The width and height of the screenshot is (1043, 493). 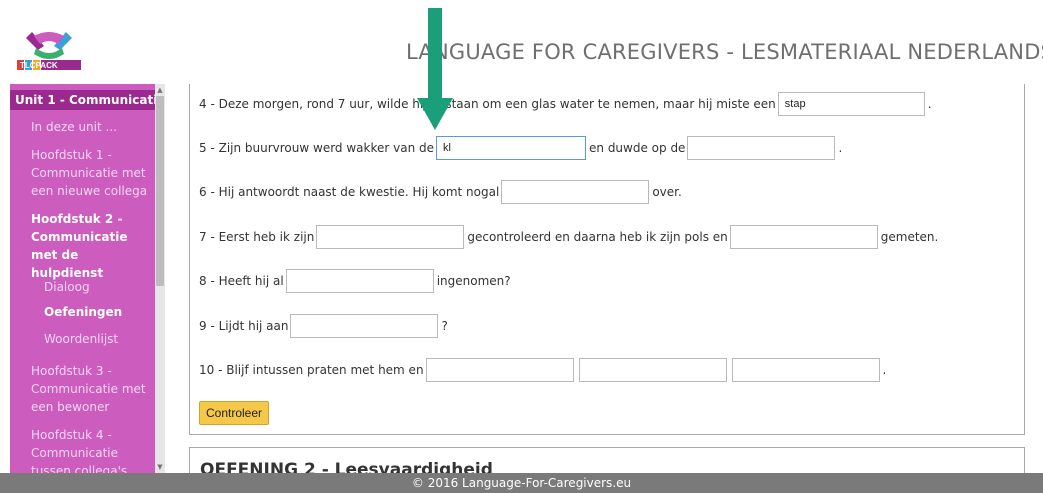 I want to click on question-10: 10 - Blijf intussen praten met hem en ., so click(x=542, y=370).